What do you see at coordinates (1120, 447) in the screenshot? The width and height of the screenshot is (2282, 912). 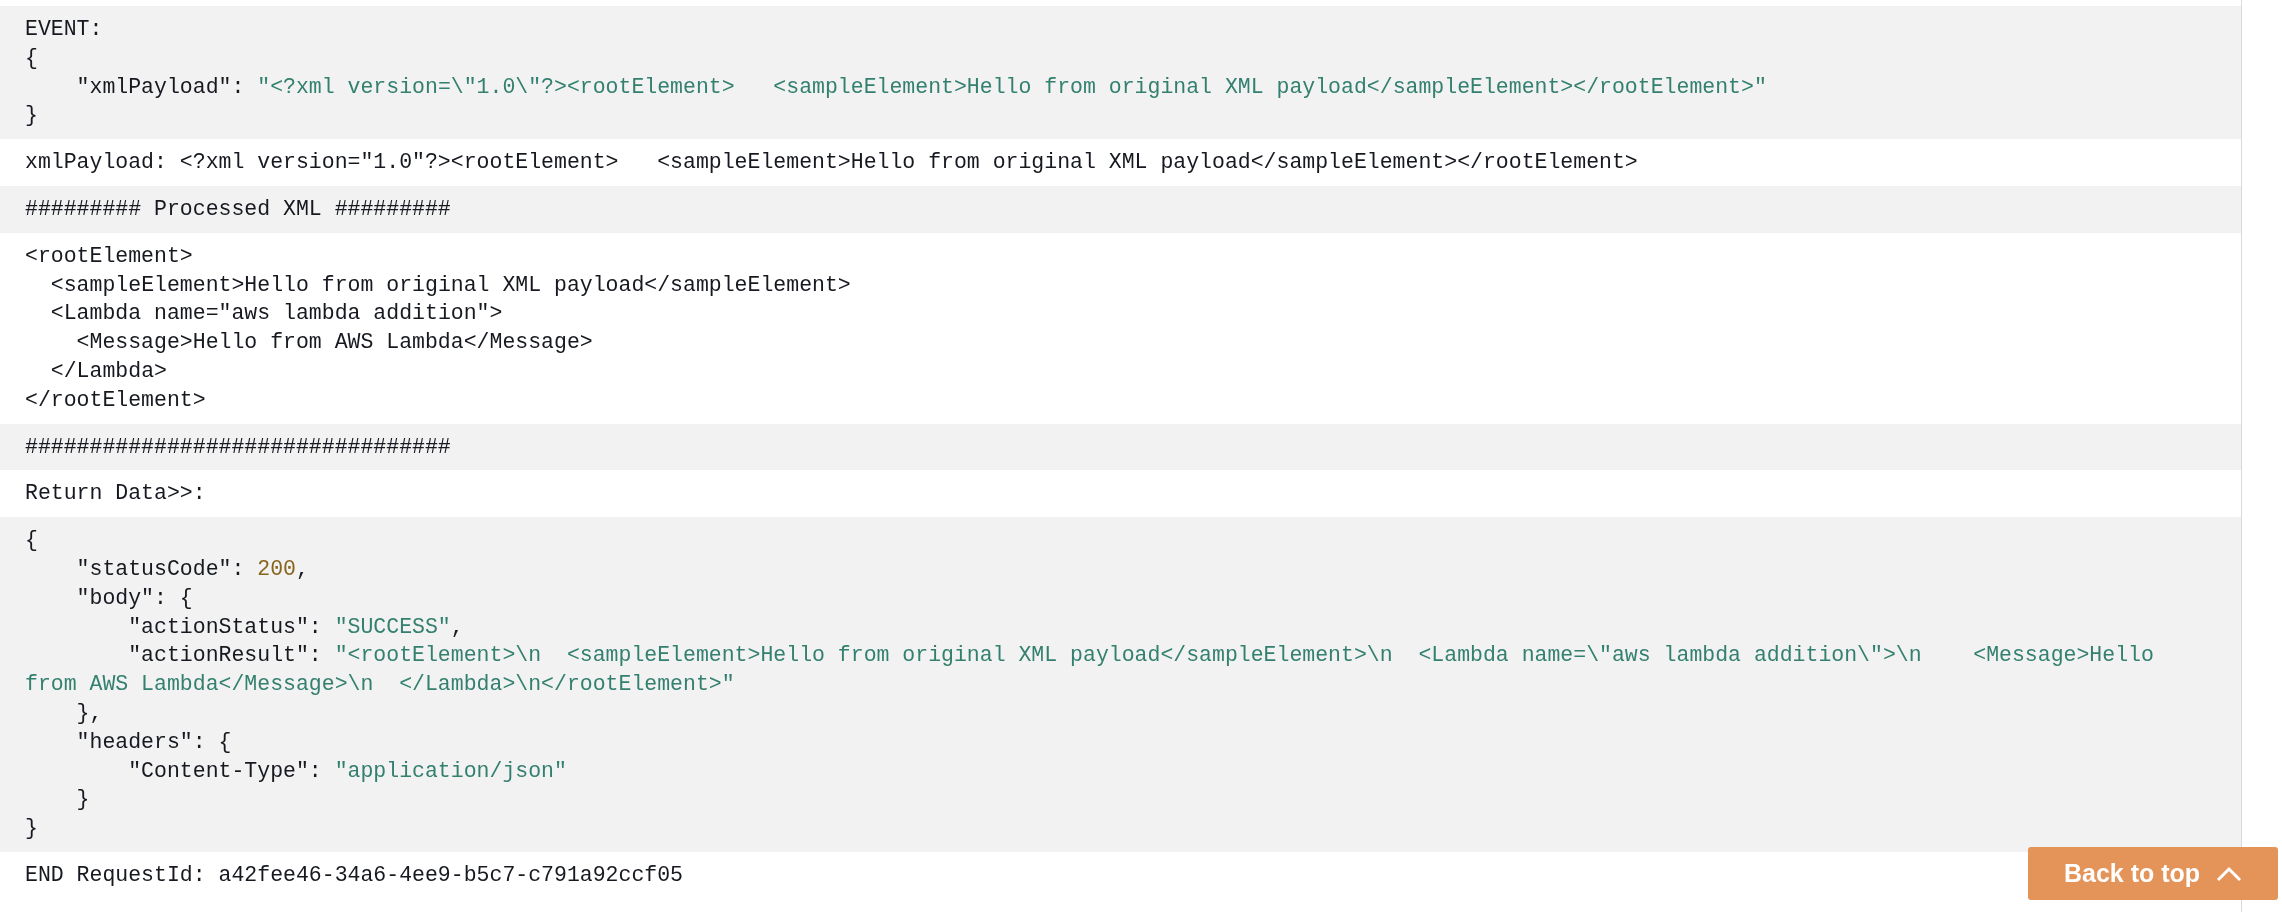 I see `log-message: #################################` at bounding box center [1120, 447].